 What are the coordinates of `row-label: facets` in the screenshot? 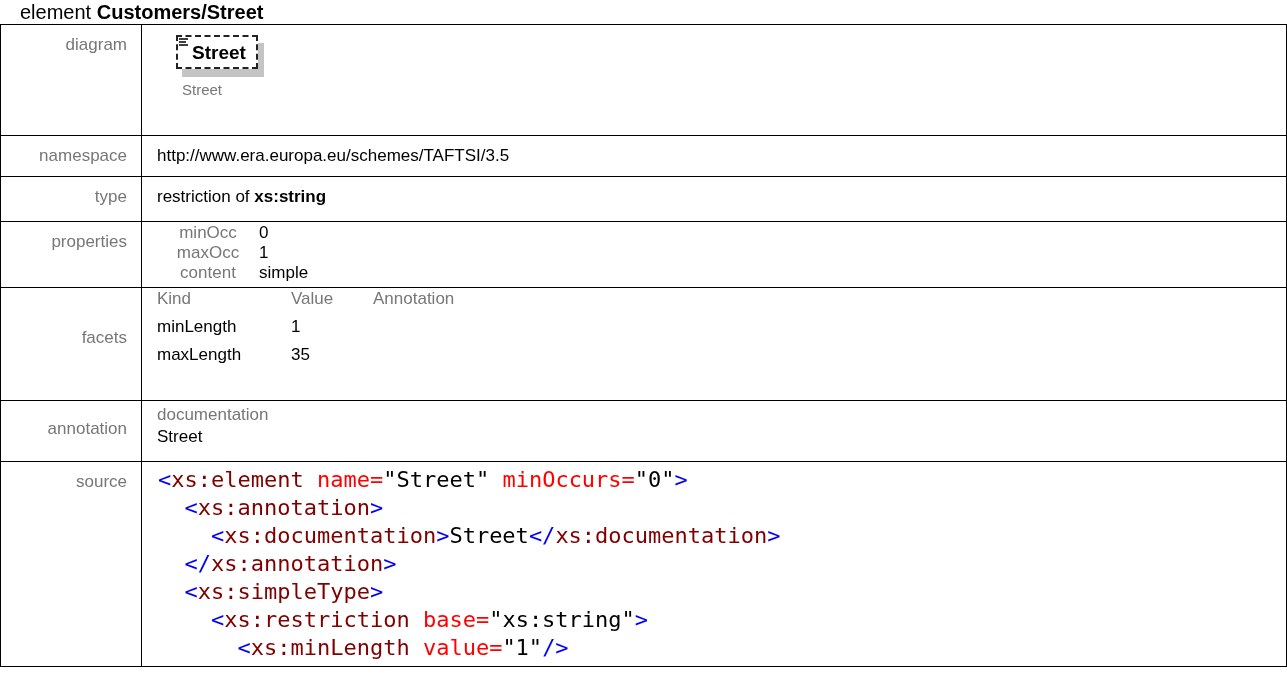 It's located at (104, 337).